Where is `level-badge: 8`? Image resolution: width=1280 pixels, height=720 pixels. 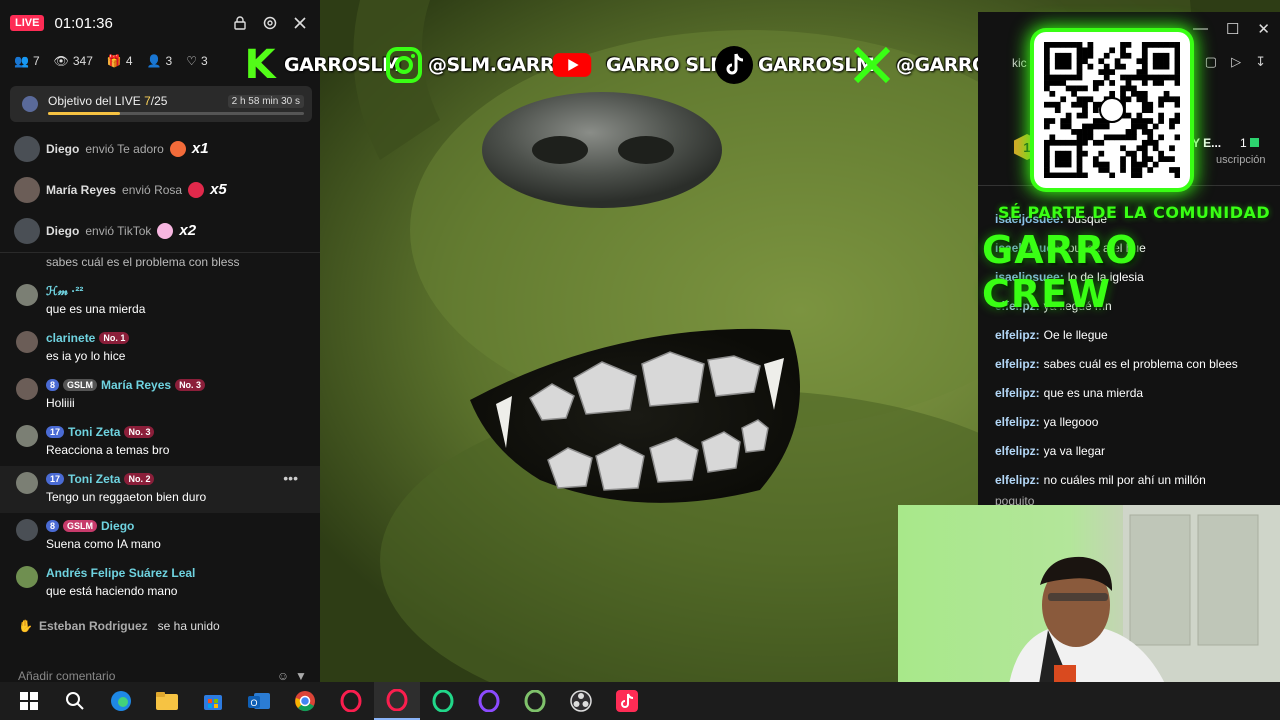
level-badge: 8 is located at coordinates (53, 385).